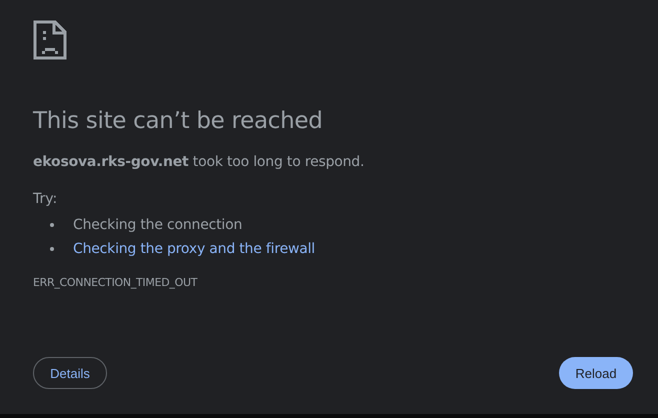 The height and width of the screenshot is (418, 658). Describe the element at coordinates (194, 249) in the screenshot. I see `suggestion-link: Checking the proxy and the firewall` at that location.